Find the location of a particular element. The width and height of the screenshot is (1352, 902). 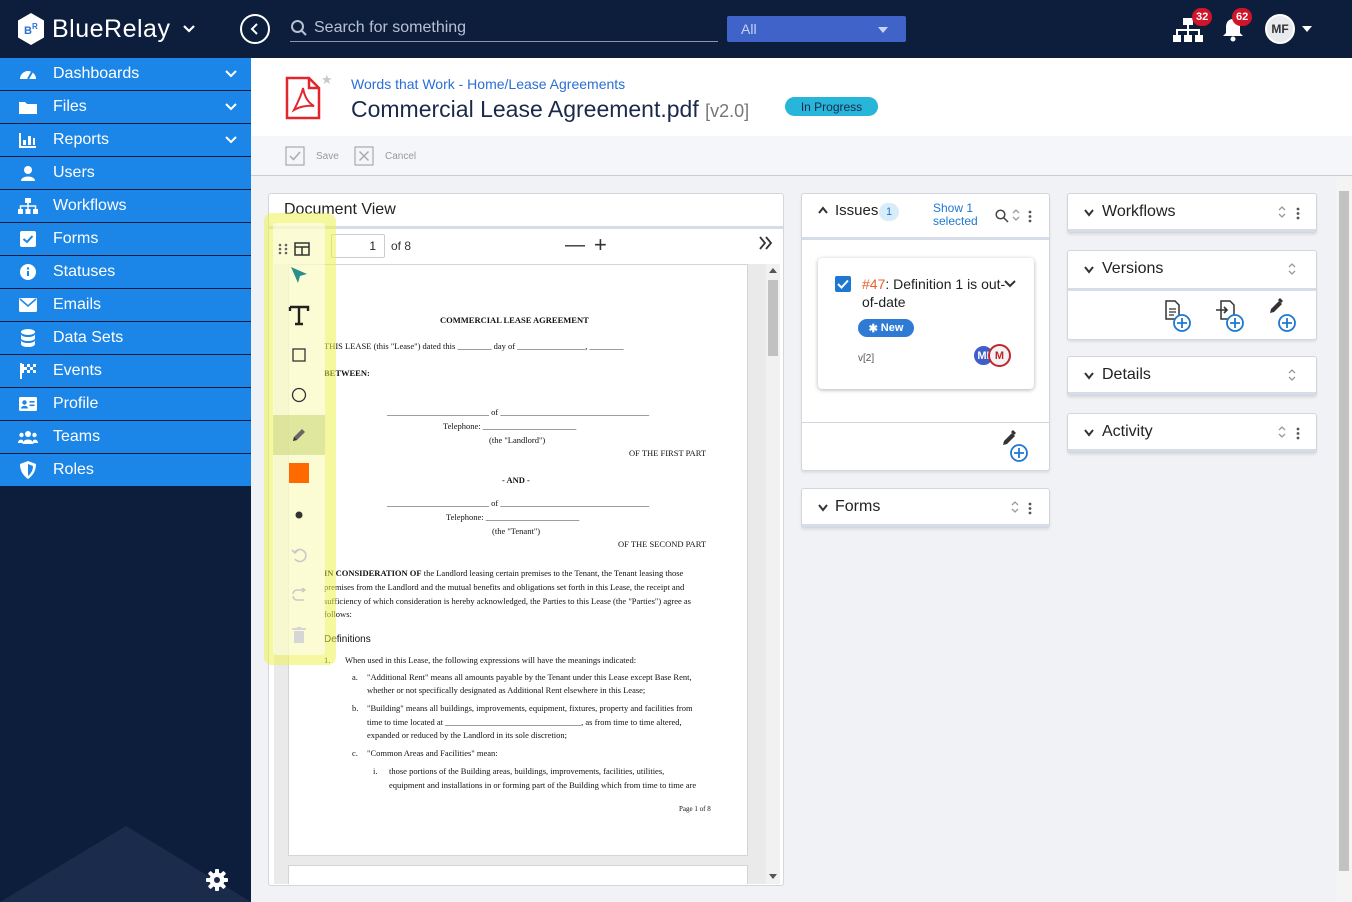

sidebar-item-roles: Roles is located at coordinates (125, 470).